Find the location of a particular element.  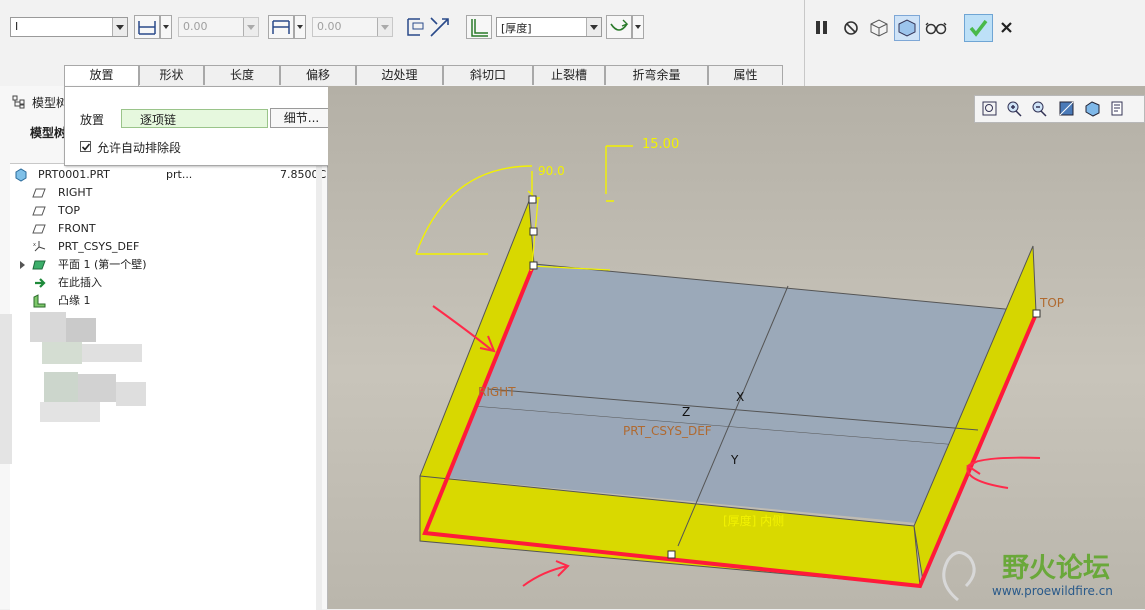

bend-radius-icon is located at coordinates (619, 25).